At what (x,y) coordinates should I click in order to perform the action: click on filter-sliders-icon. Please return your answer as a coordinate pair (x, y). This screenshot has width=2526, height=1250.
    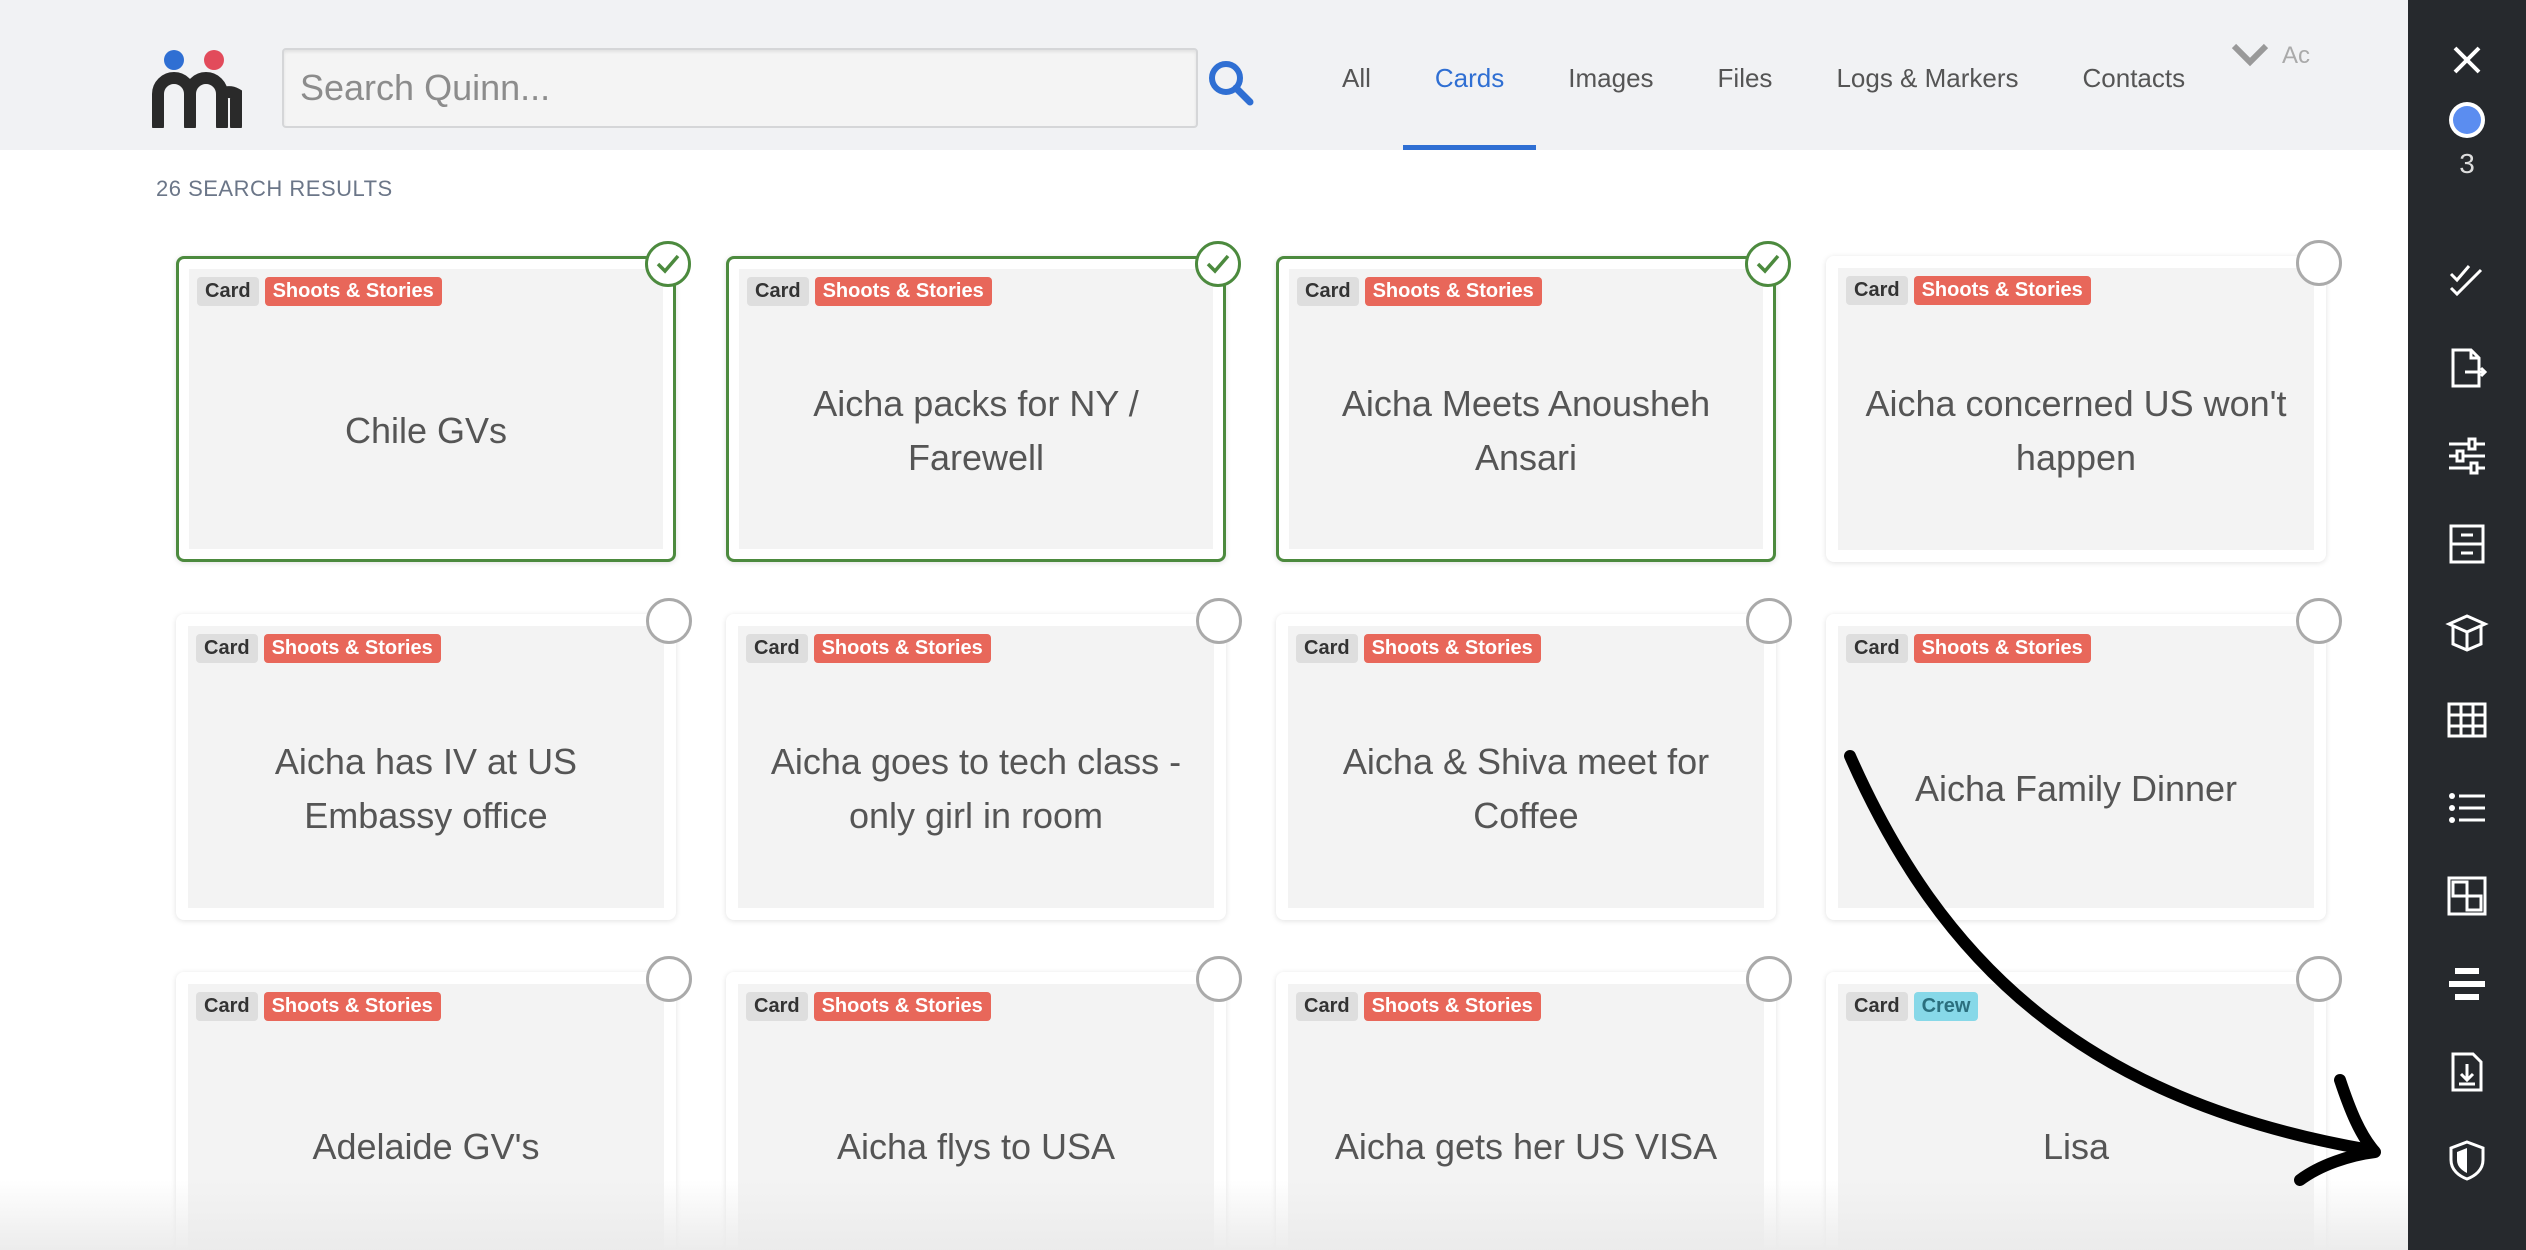
    Looking at the image, I should click on (2467, 456).